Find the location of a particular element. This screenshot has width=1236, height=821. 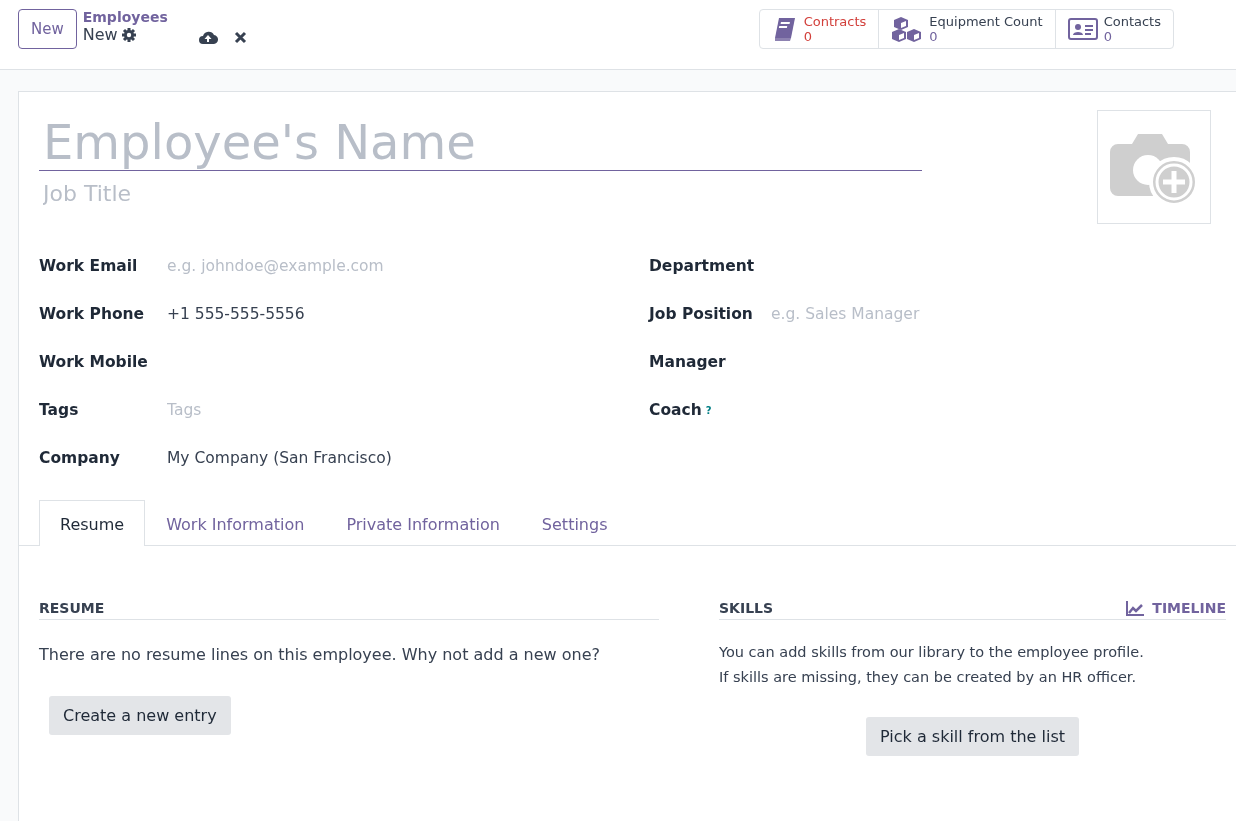

input-field: e.g. Sales Manager is located at coordinates (993, 314).